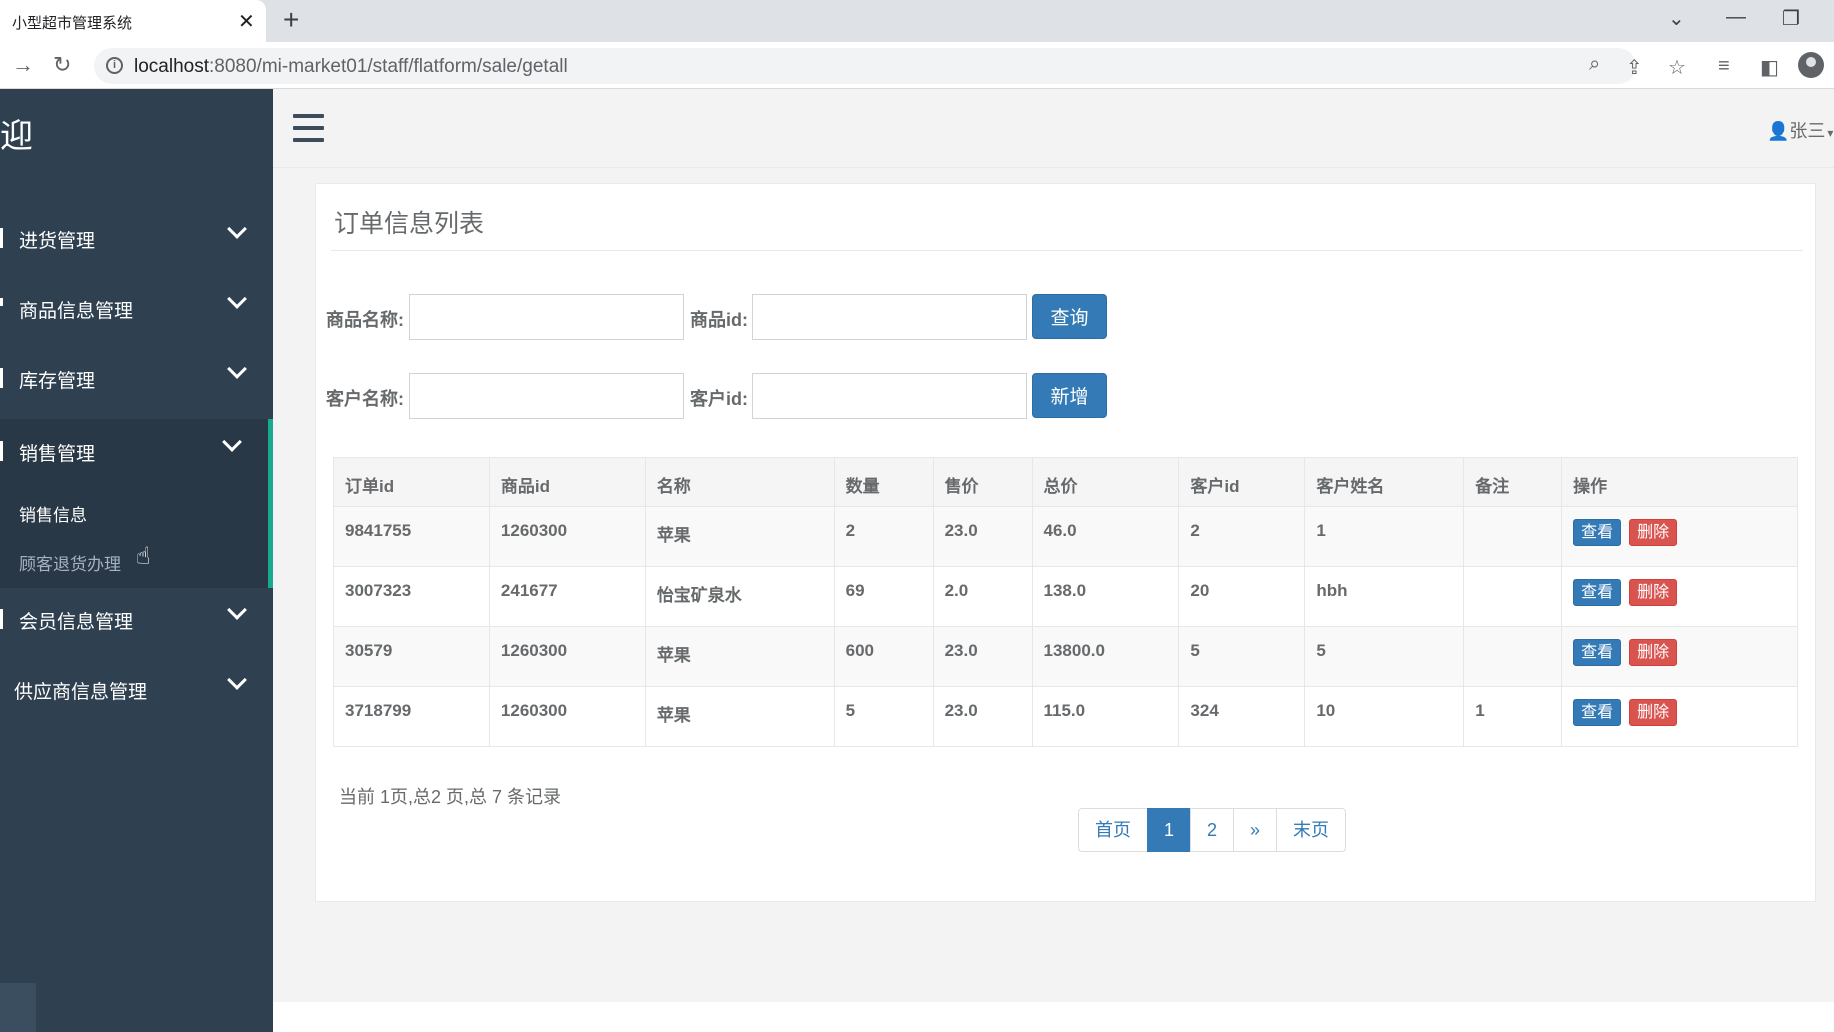  What do you see at coordinates (1384, 596) in the screenshot?
I see `cell-customer-name: hbh` at bounding box center [1384, 596].